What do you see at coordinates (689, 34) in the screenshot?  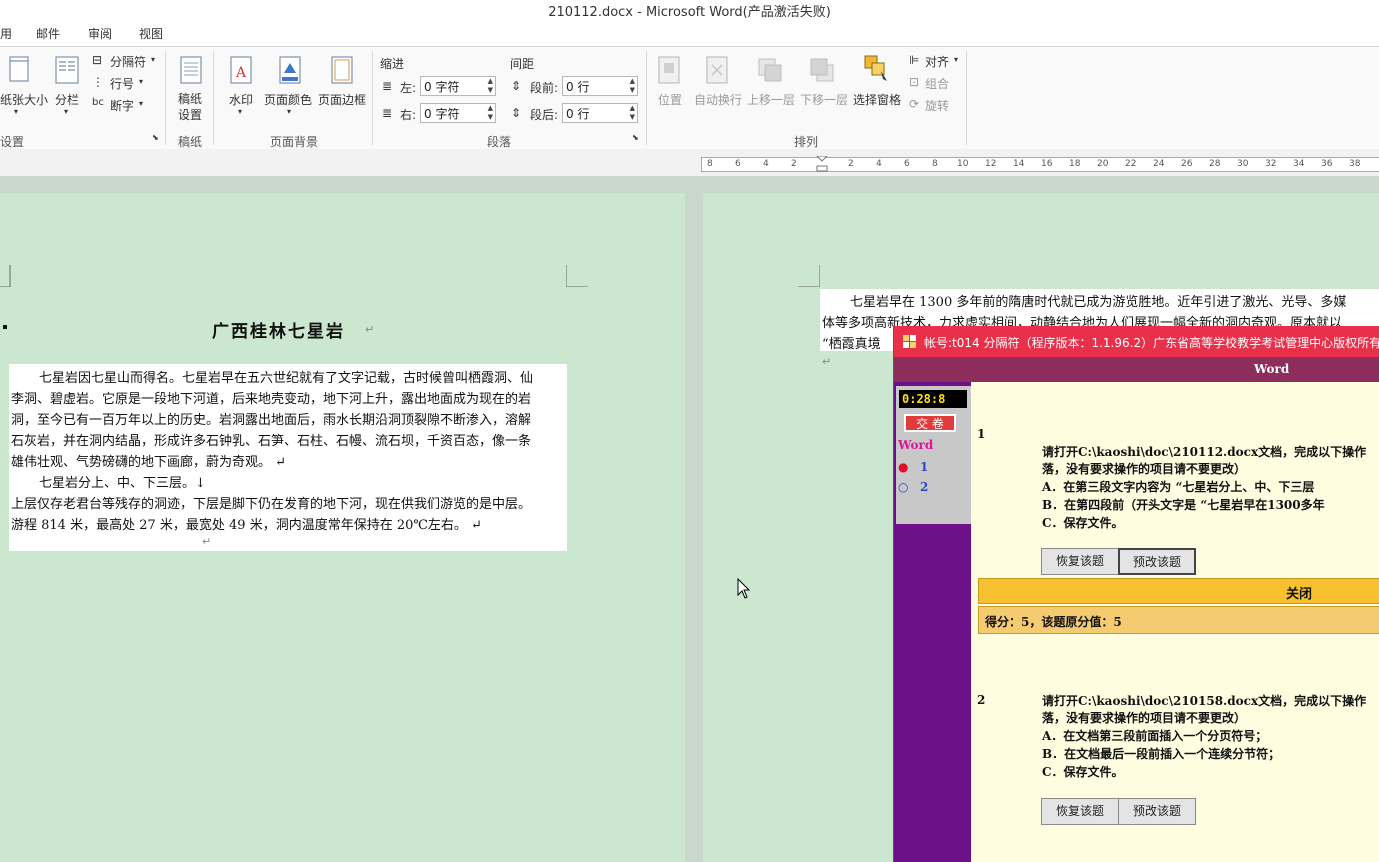 I see `ribbon-tabs: 用 邮件 审阅 视图` at bounding box center [689, 34].